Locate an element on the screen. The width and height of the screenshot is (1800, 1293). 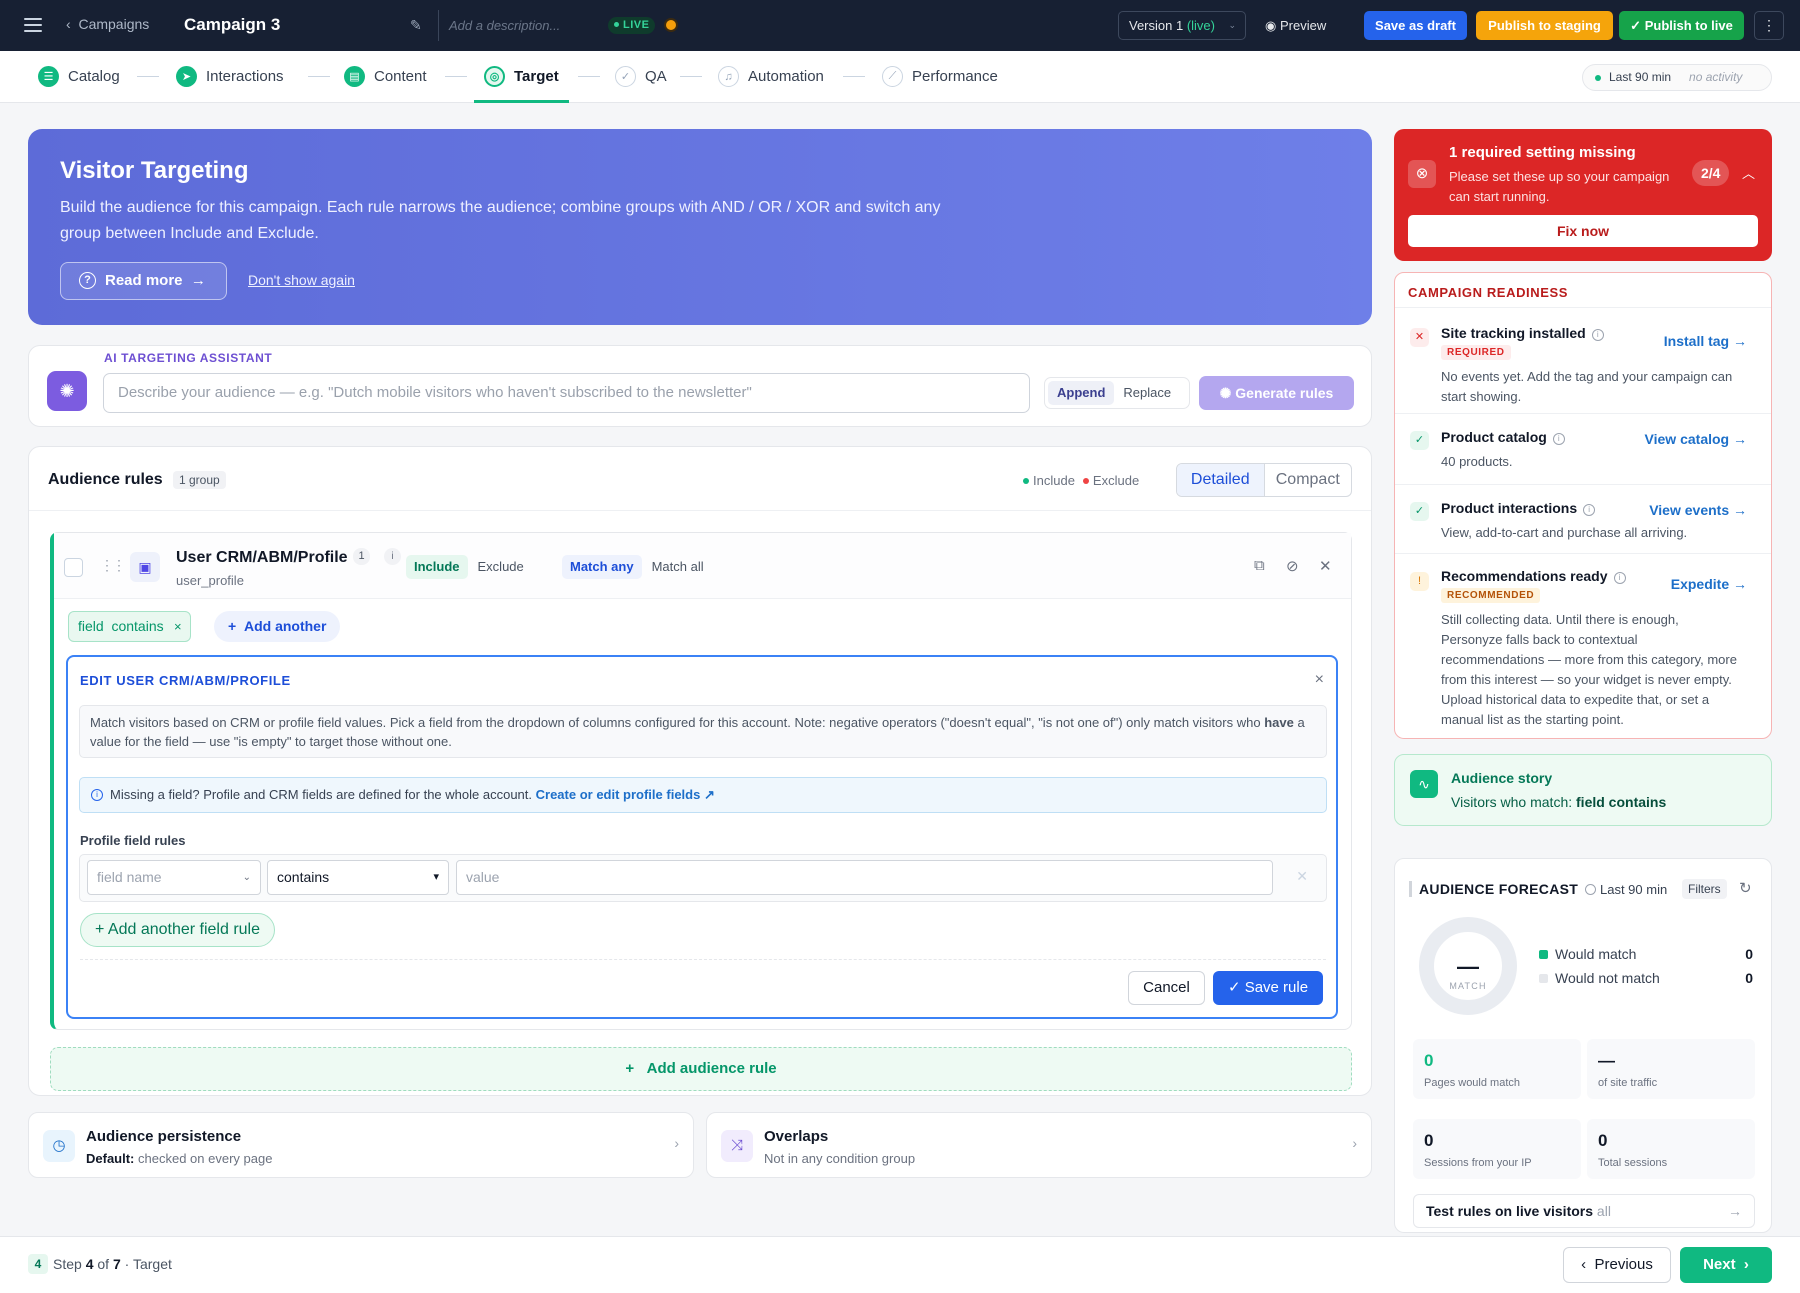
remove-chip-icon: × is located at coordinates (178, 626).